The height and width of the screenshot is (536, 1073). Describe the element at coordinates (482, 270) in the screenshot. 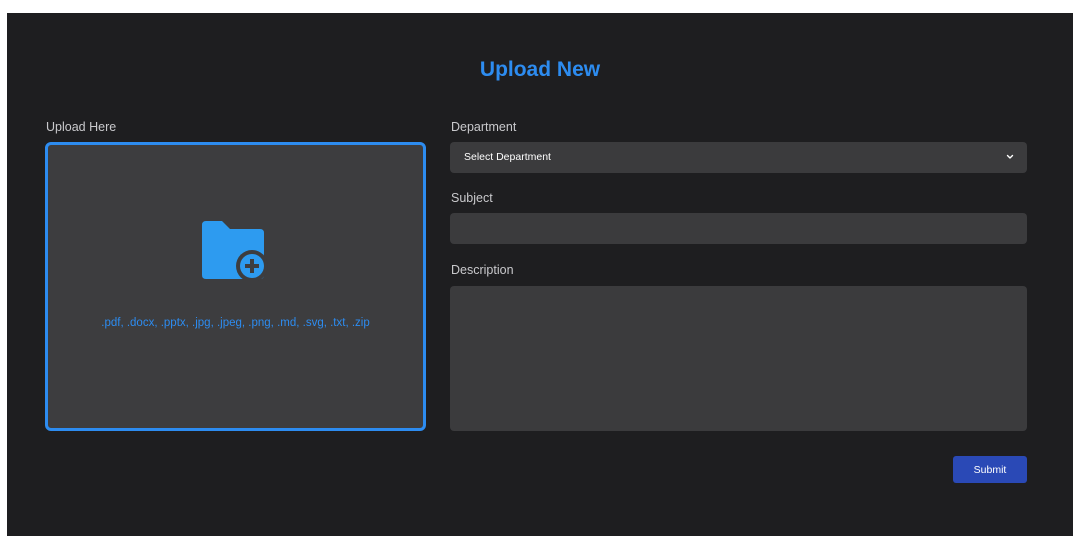

I see `description-label: Description` at that location.